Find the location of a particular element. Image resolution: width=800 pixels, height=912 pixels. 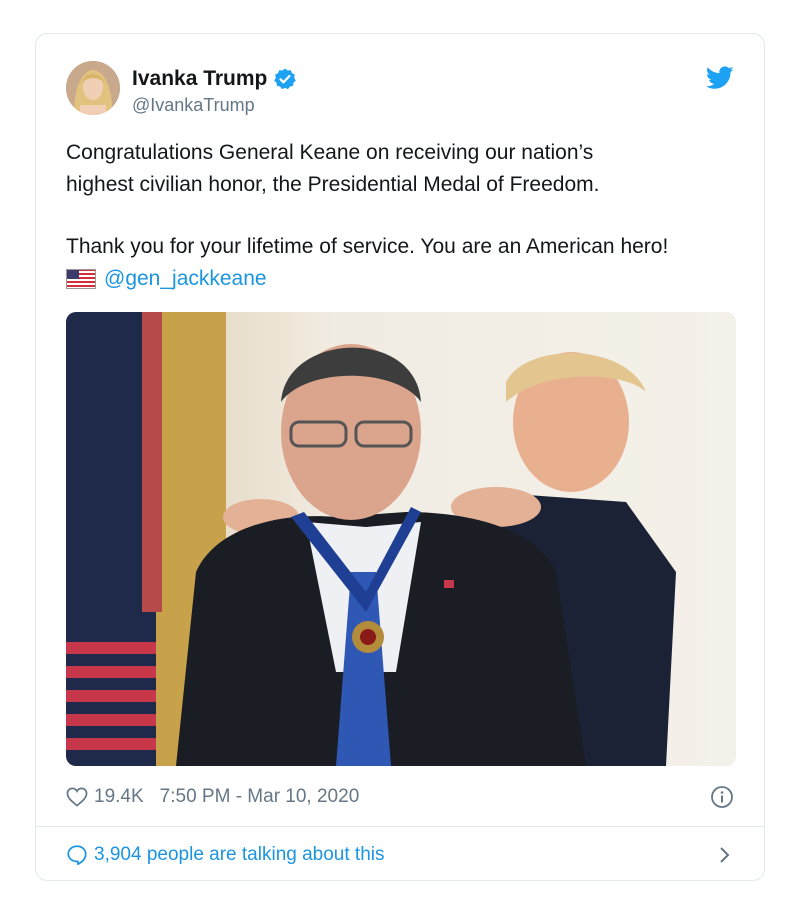

mention-link: @gen_jackkeane is located at coordinates (185, 279).